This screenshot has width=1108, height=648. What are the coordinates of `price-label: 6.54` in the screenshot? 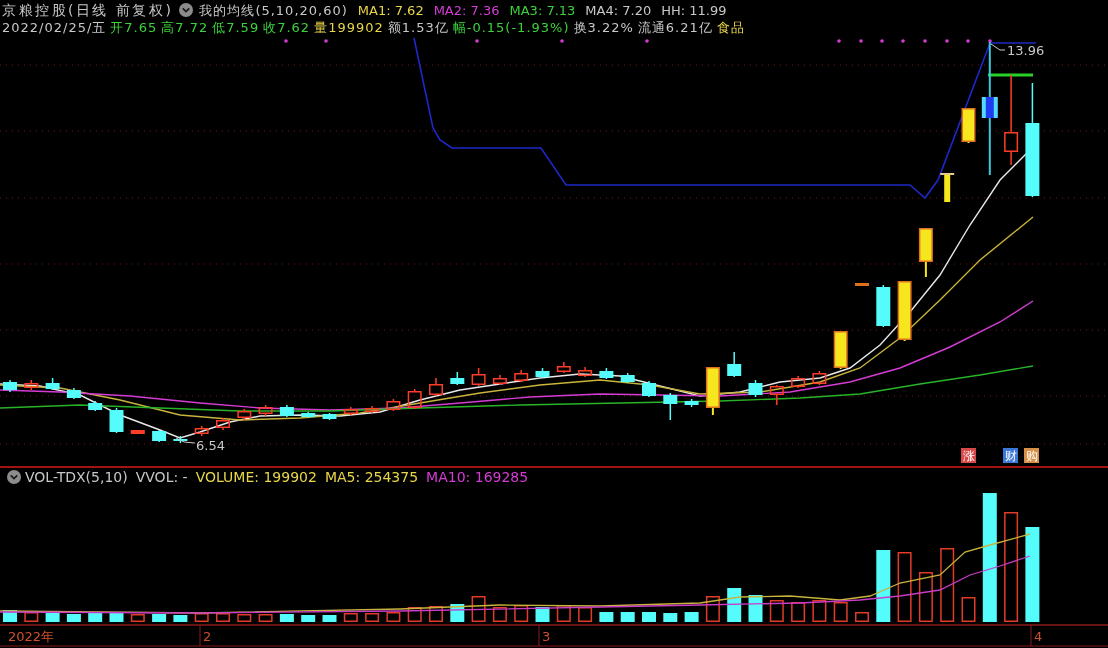 It's located at (210, 445).